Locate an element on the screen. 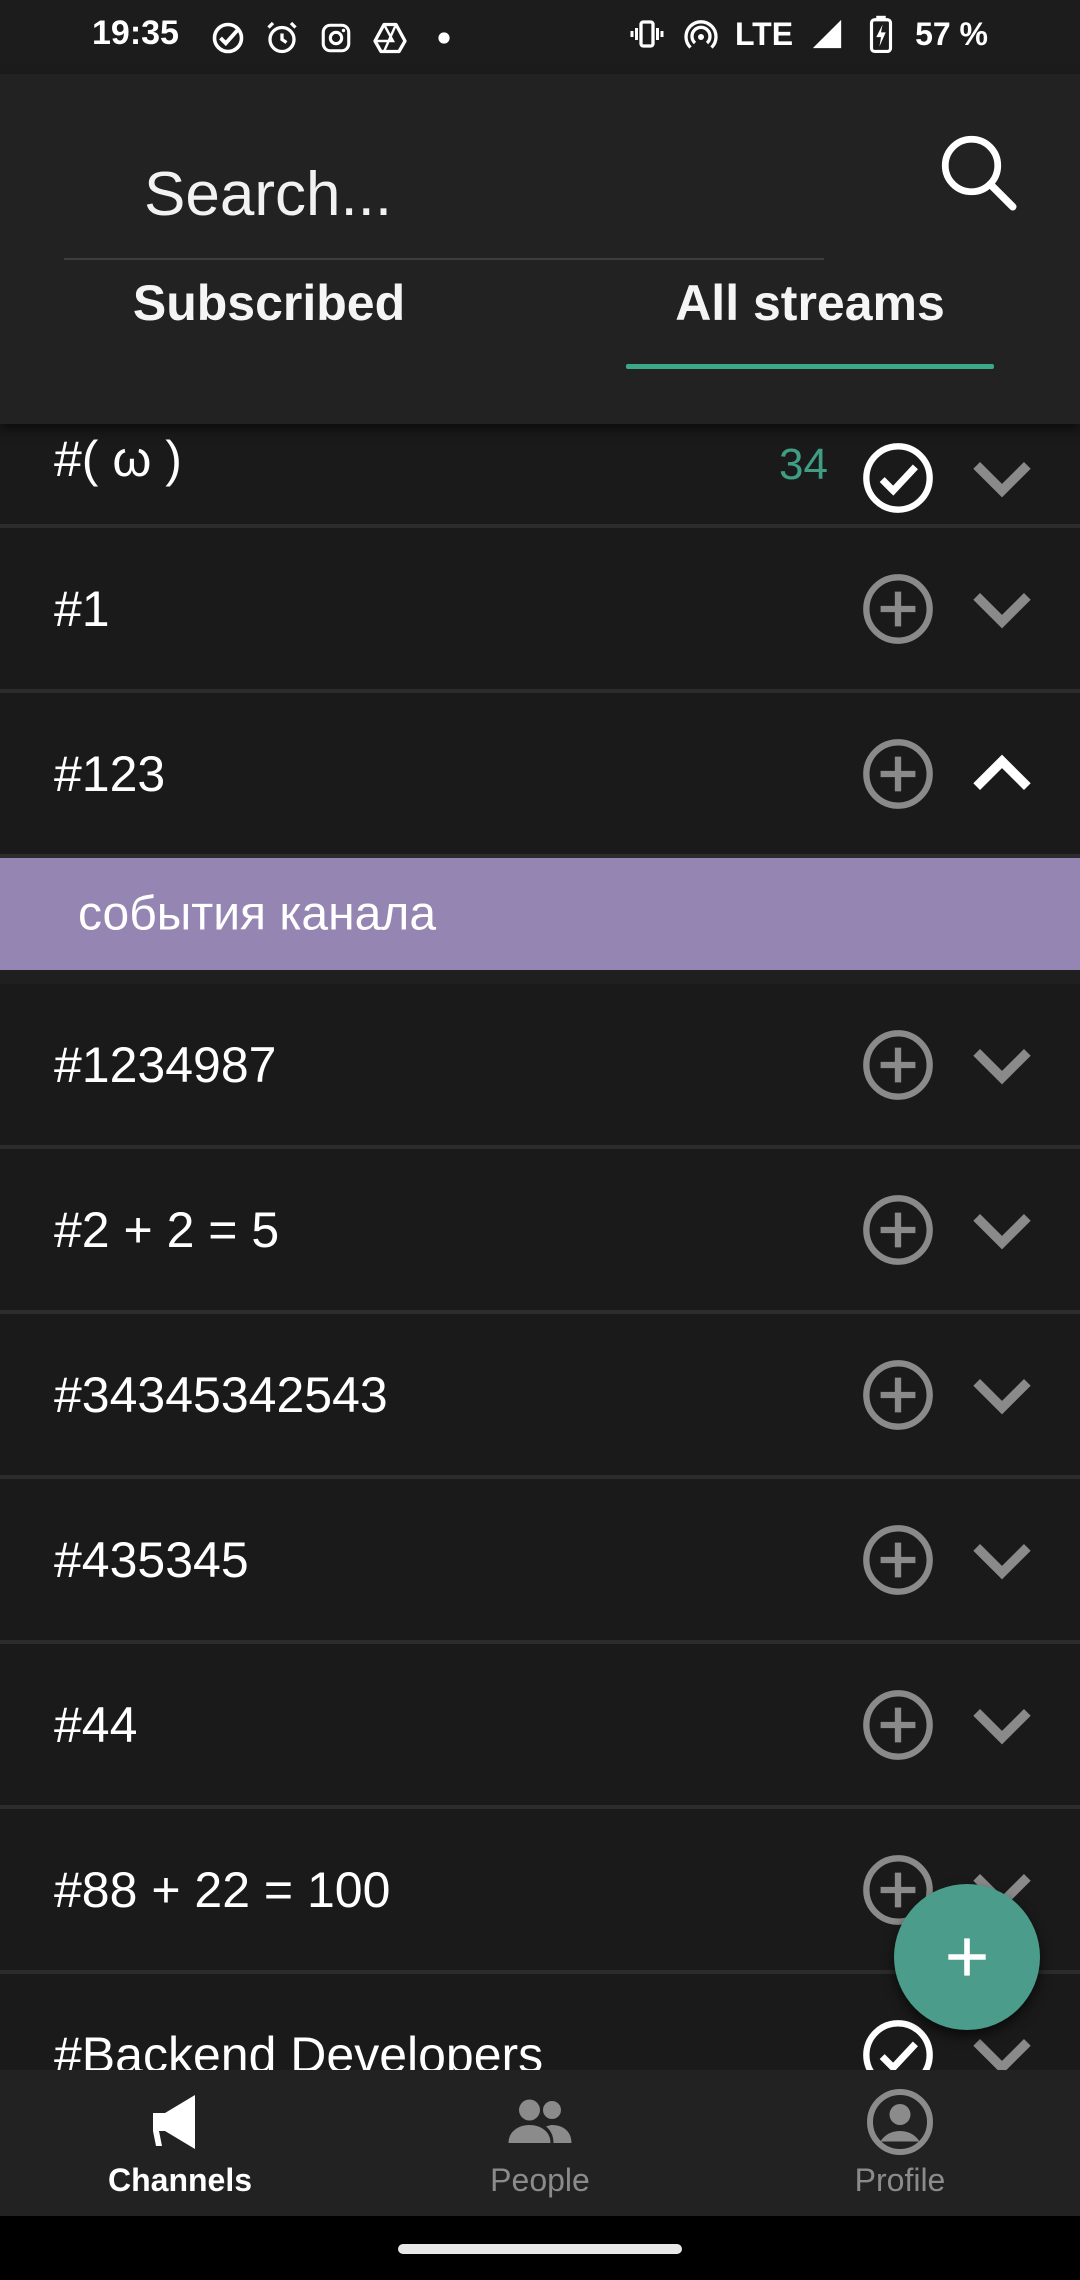  stream-row: #123 is located at coordinates (540, 775).